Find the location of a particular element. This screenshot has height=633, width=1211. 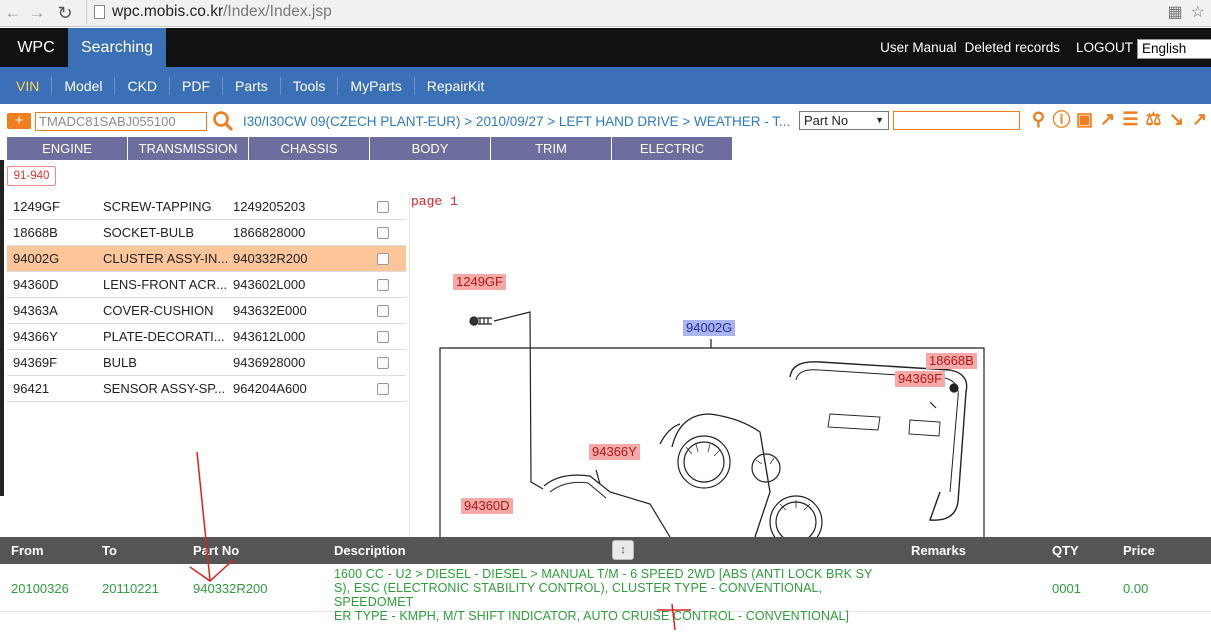

logout-link: LOGOUT is located at coordinates (1104, 47).